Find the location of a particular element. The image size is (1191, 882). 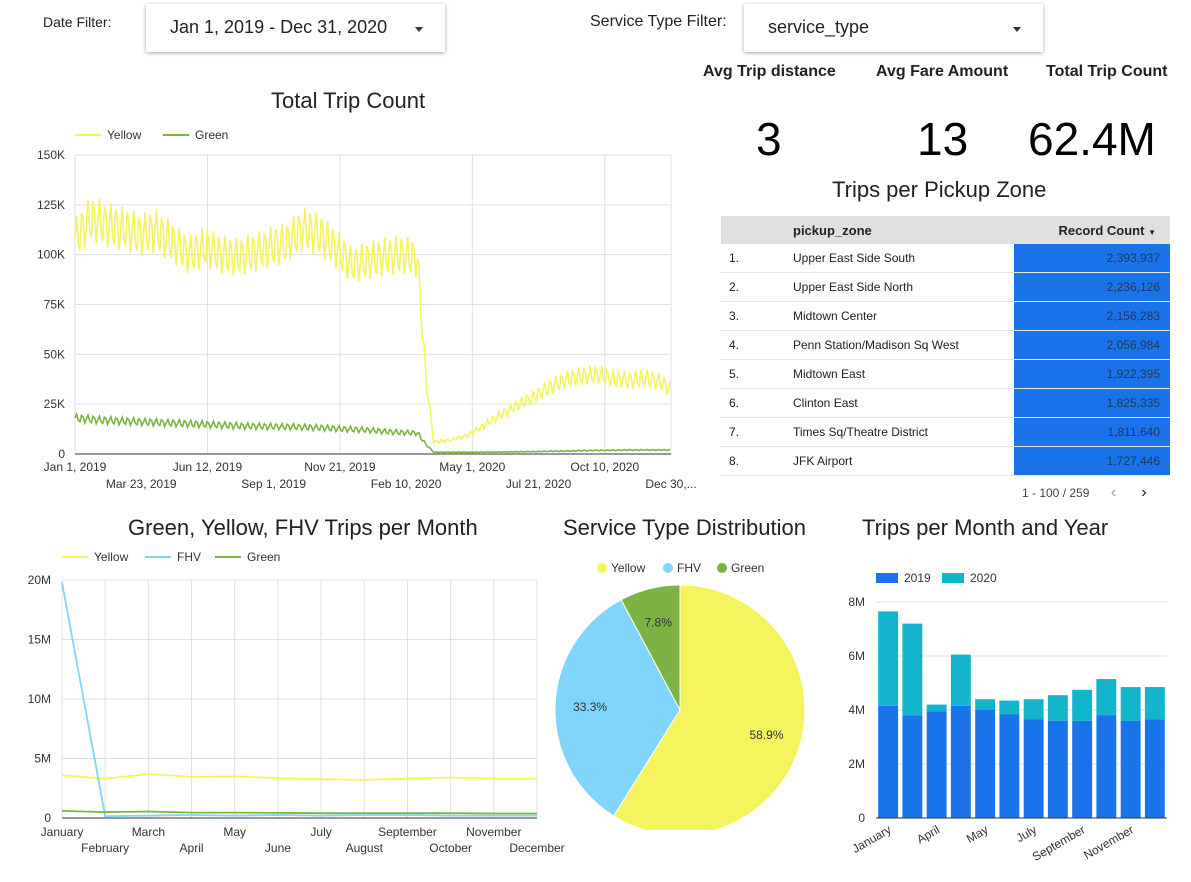

pager-text: 1 - 100 / 259 is located at coordinates (1056, 493).